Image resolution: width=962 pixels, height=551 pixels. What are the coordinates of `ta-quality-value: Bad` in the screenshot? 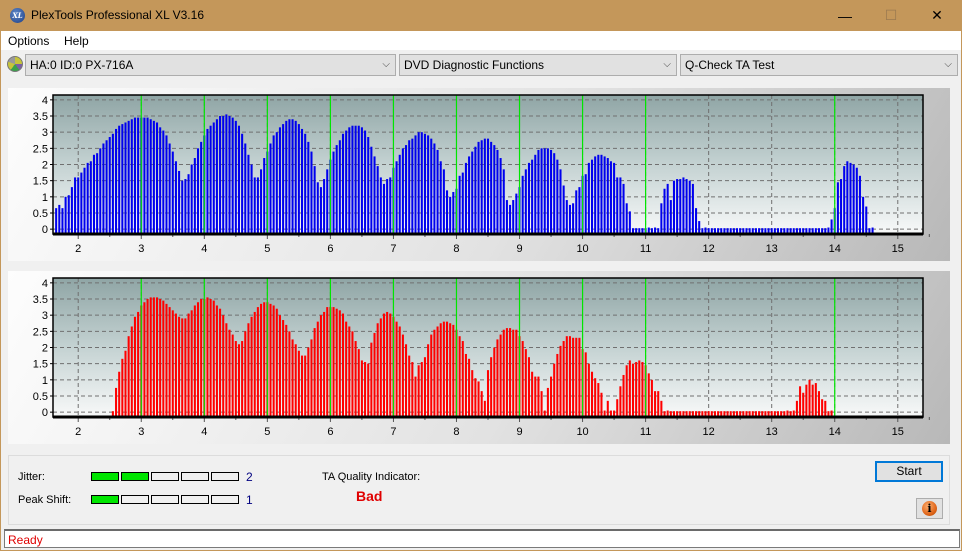 It's located at (369, 496).